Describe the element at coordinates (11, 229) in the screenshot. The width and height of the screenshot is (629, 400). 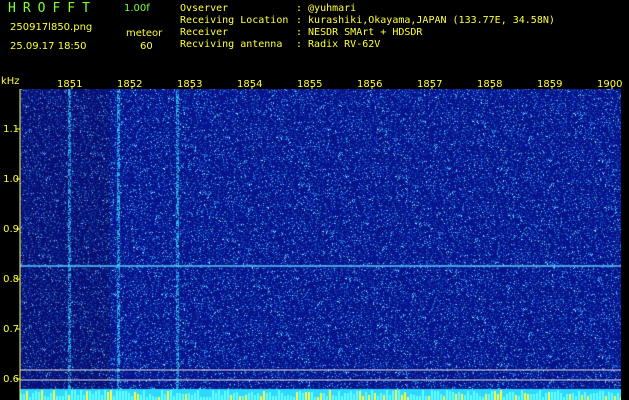
I see `y-tick-label: 0.9` at that location.